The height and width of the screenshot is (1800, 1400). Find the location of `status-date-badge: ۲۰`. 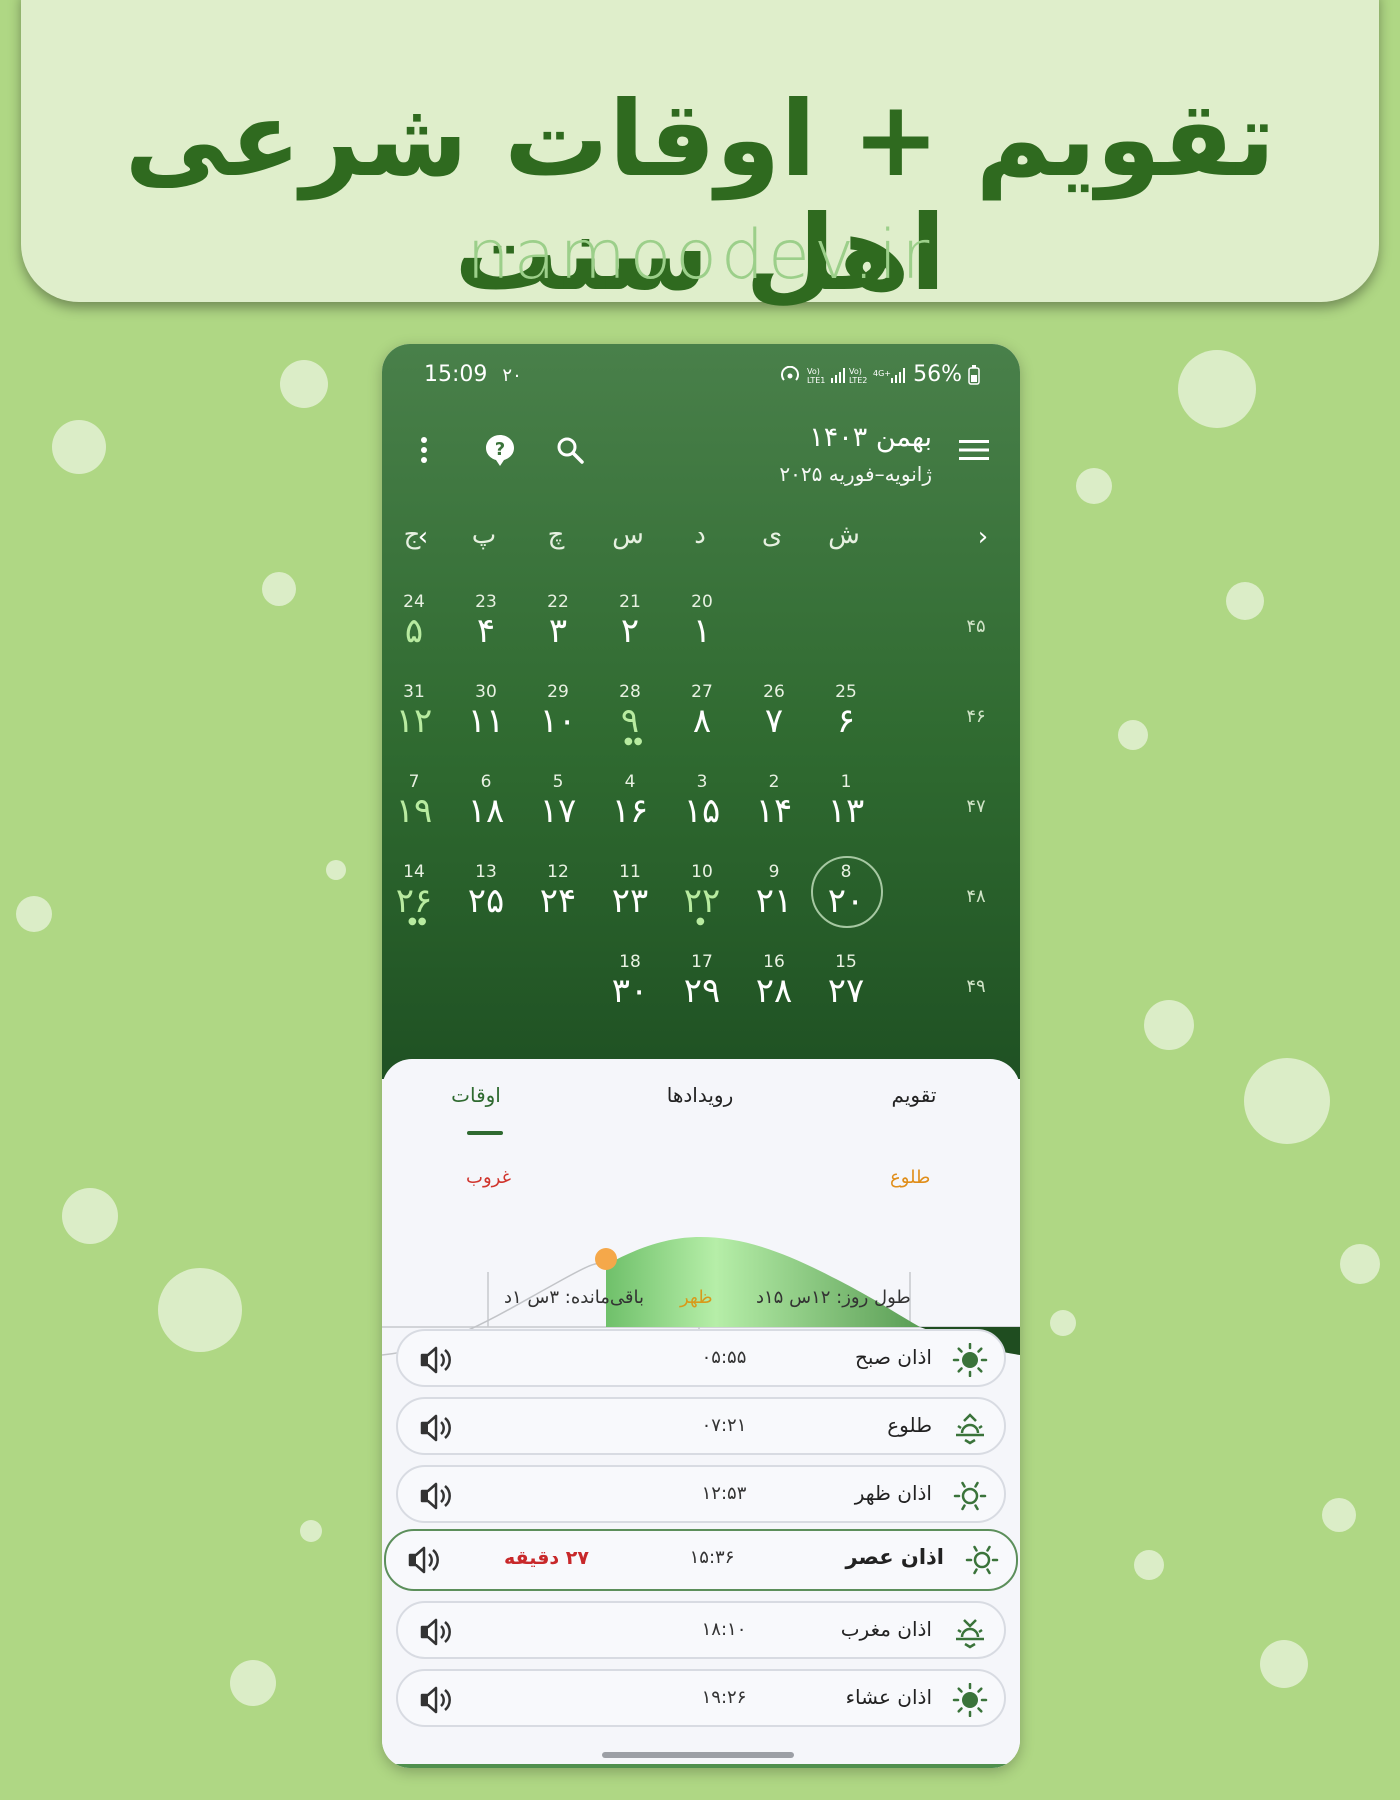

status-date-badge: ۲۰ is located at coordinates (512, 375).